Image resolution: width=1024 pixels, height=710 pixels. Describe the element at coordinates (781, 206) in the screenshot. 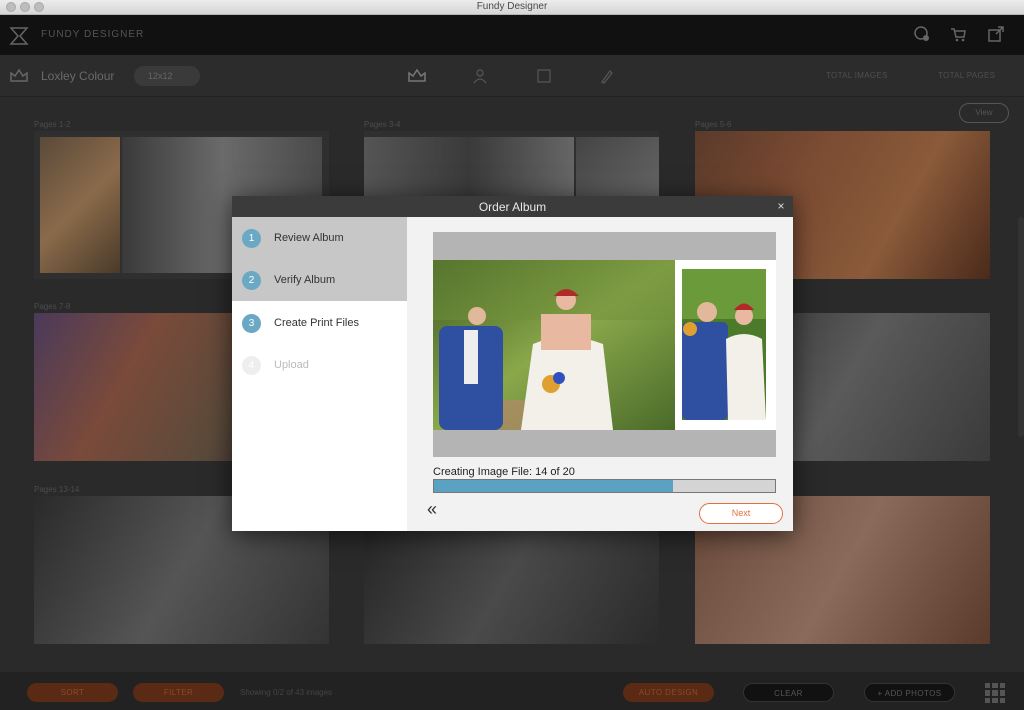

I see `close-icon: ×` at that location.